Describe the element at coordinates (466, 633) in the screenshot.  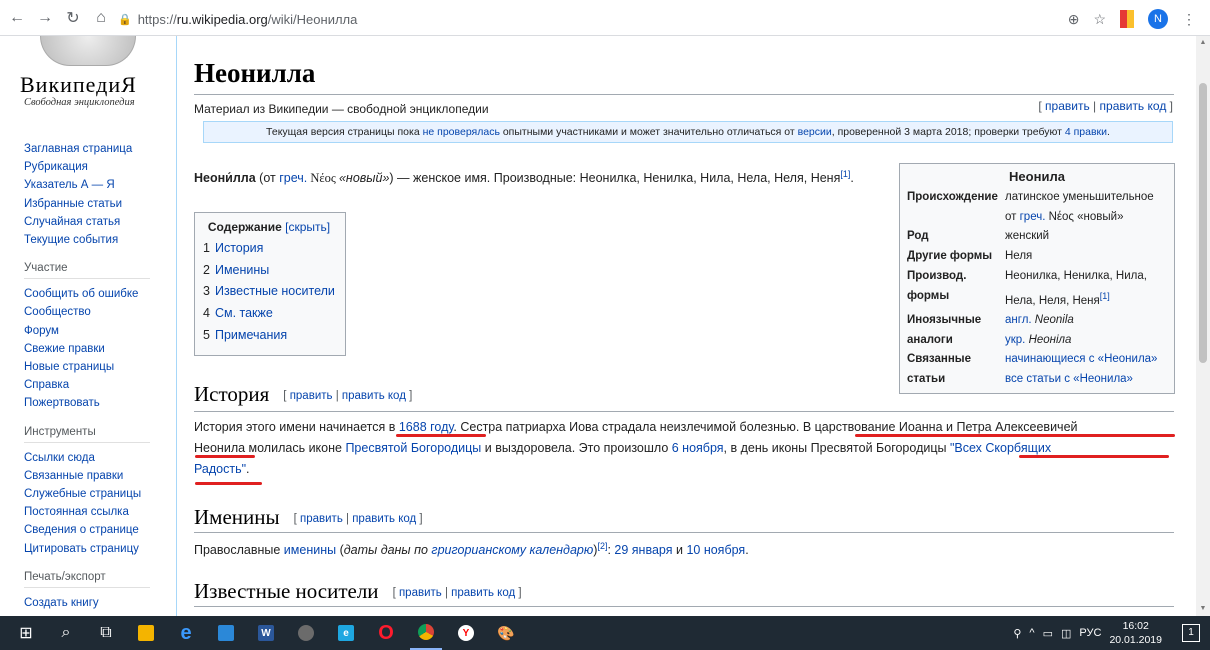
I see `yandex-icon: Y` at that location.